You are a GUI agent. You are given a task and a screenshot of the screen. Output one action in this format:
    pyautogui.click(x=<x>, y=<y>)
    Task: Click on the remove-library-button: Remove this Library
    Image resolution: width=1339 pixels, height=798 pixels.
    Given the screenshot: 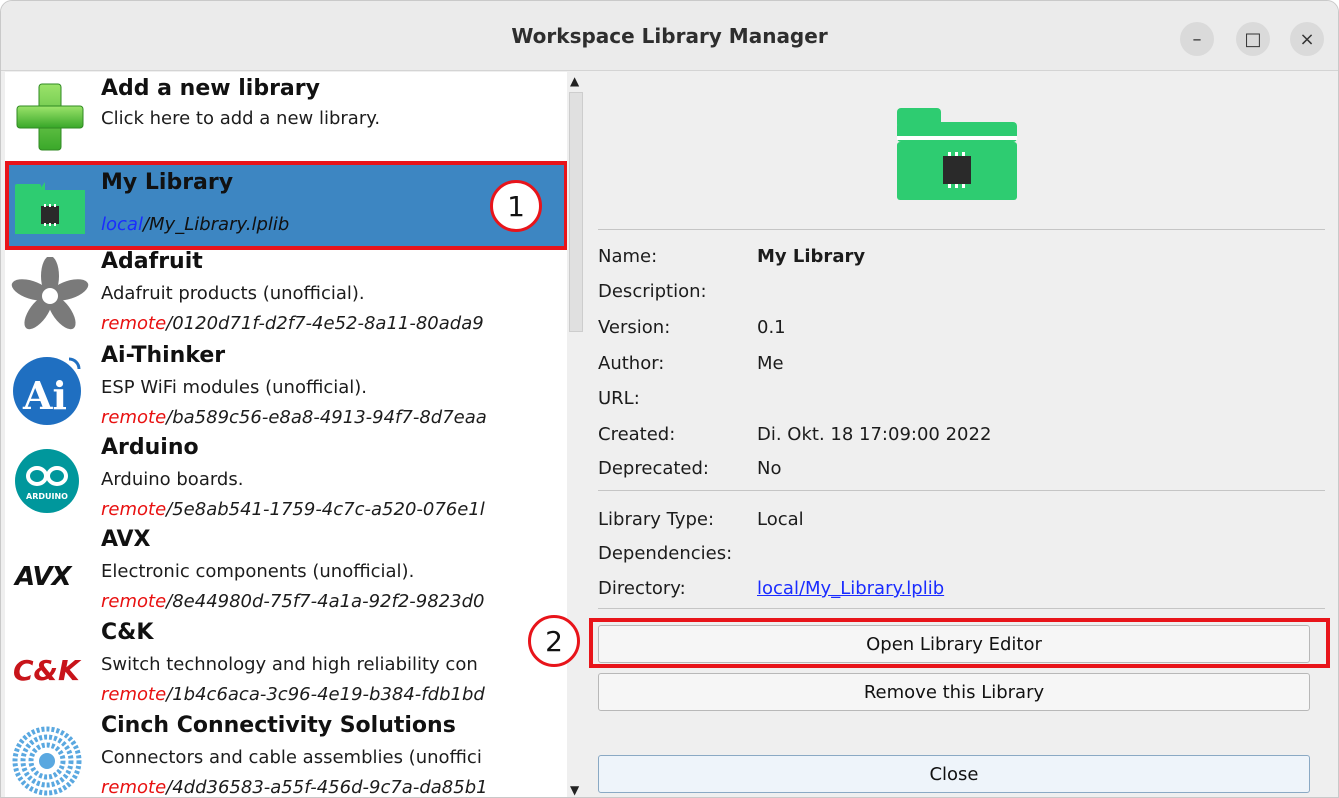 What is the action you would take?
    pyautogui.click(x=954, y=692)
    